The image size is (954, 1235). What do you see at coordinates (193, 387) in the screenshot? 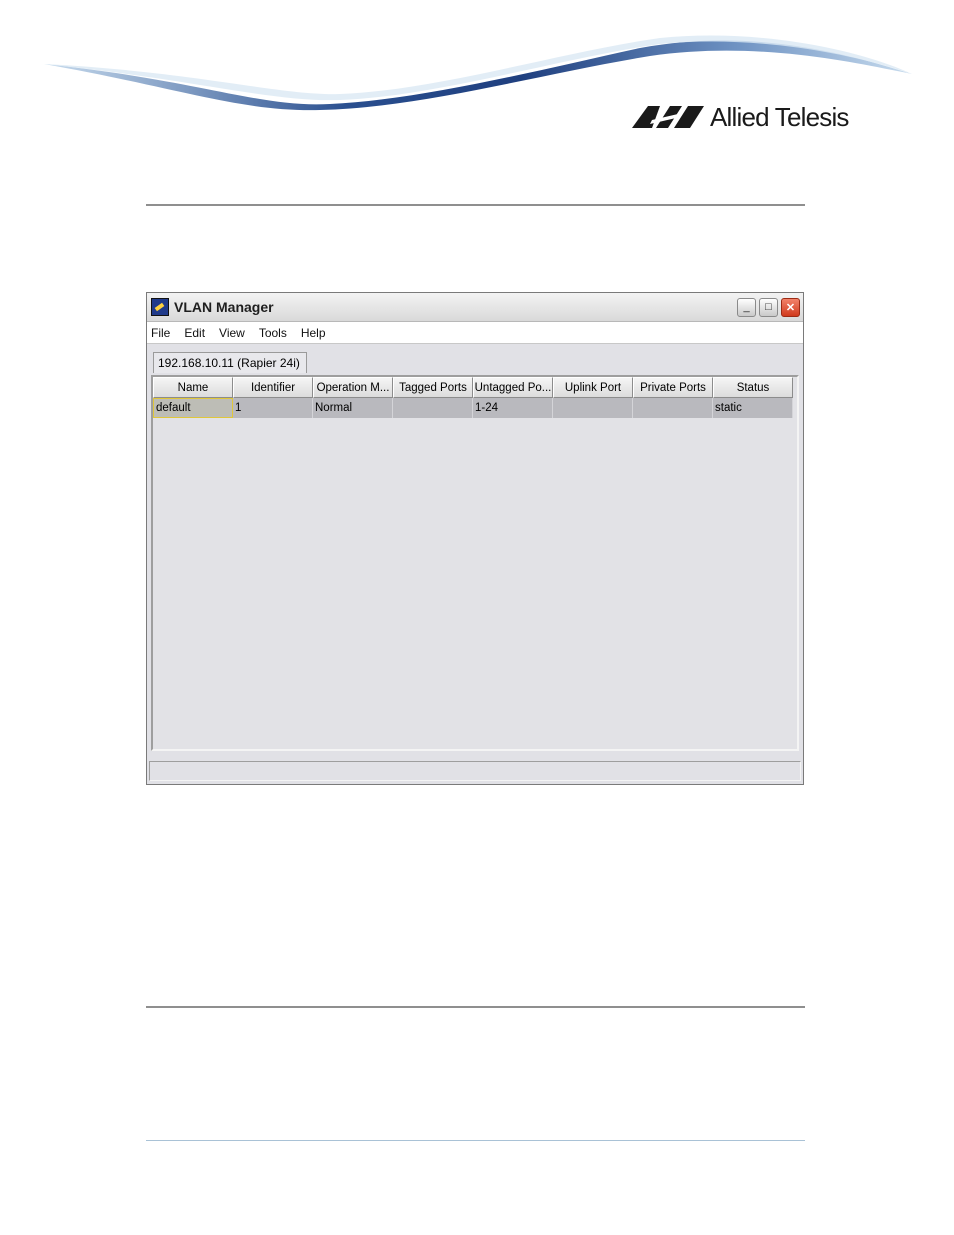
I see `column-header-name: Name` at bounding box center [193, 387].